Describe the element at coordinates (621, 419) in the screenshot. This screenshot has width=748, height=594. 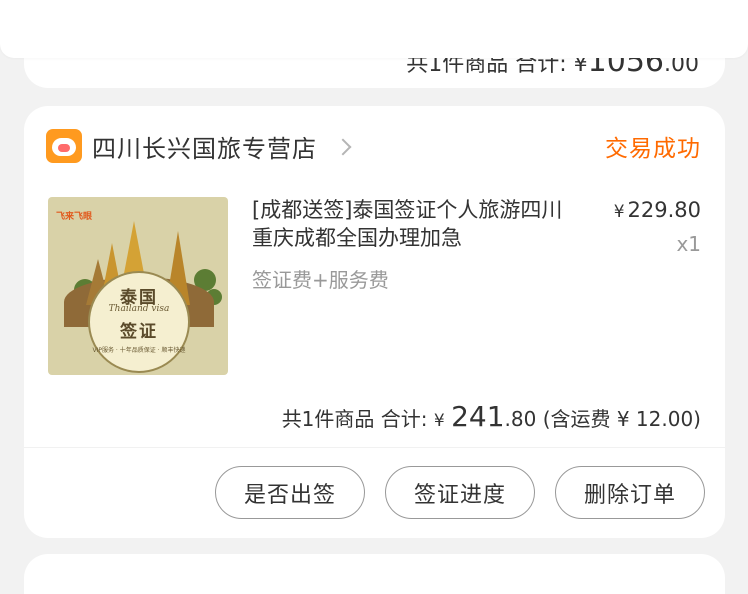
I see `summary-shipping: (含运费 ¥ 12.00)` at that location.